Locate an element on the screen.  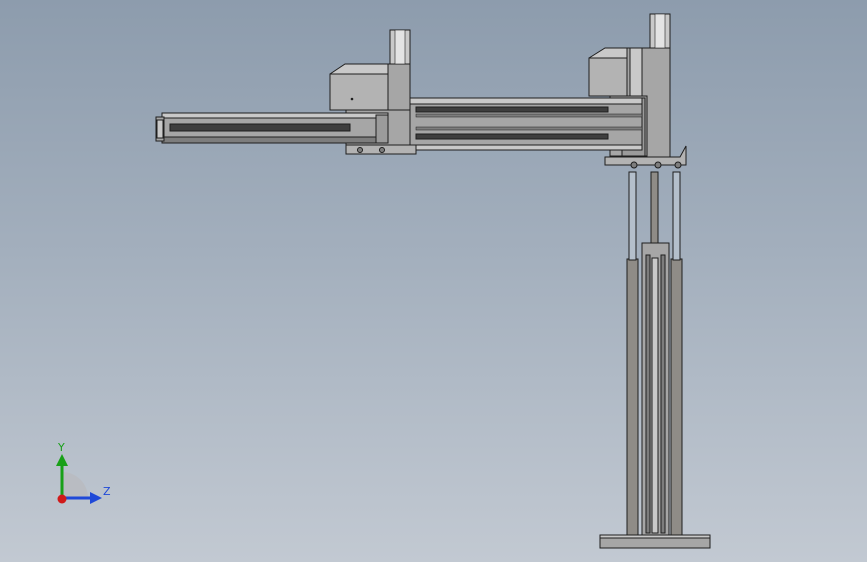
telescoping-arm is located at coordinates (272, 128).